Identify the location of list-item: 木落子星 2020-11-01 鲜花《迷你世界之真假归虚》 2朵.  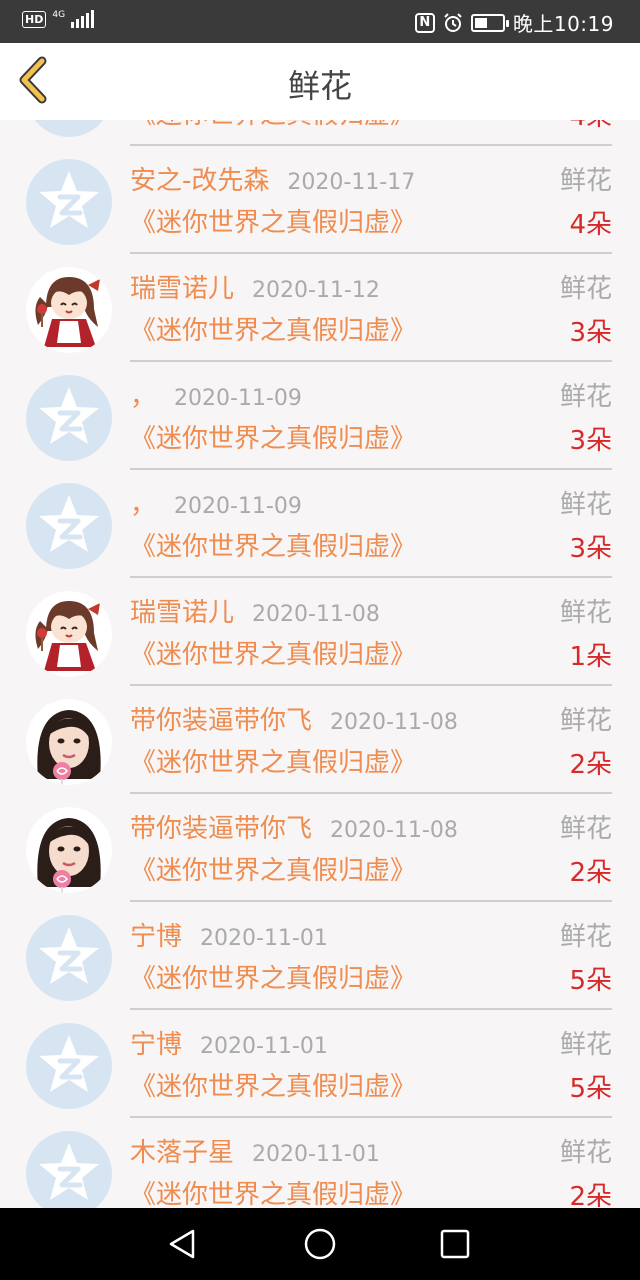
(320, 1164).